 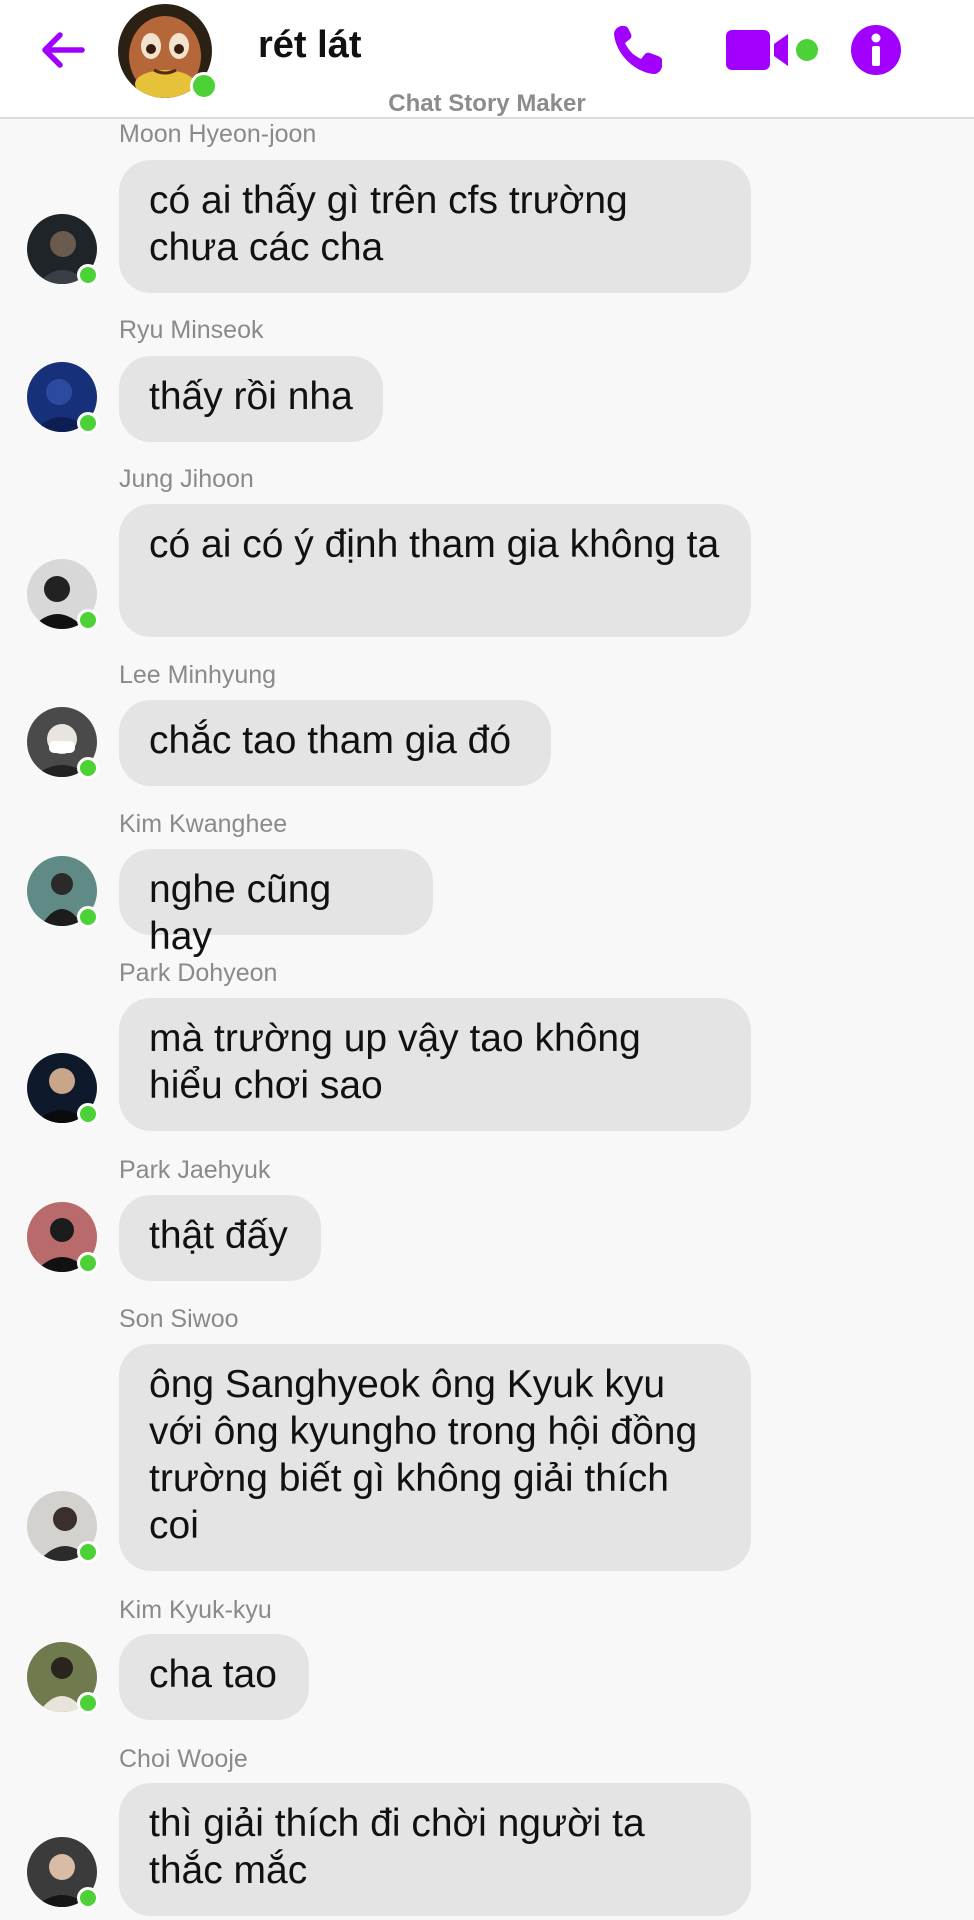 I want to click on sender-name: Choi Wooje, so click(x=183, y=1759).